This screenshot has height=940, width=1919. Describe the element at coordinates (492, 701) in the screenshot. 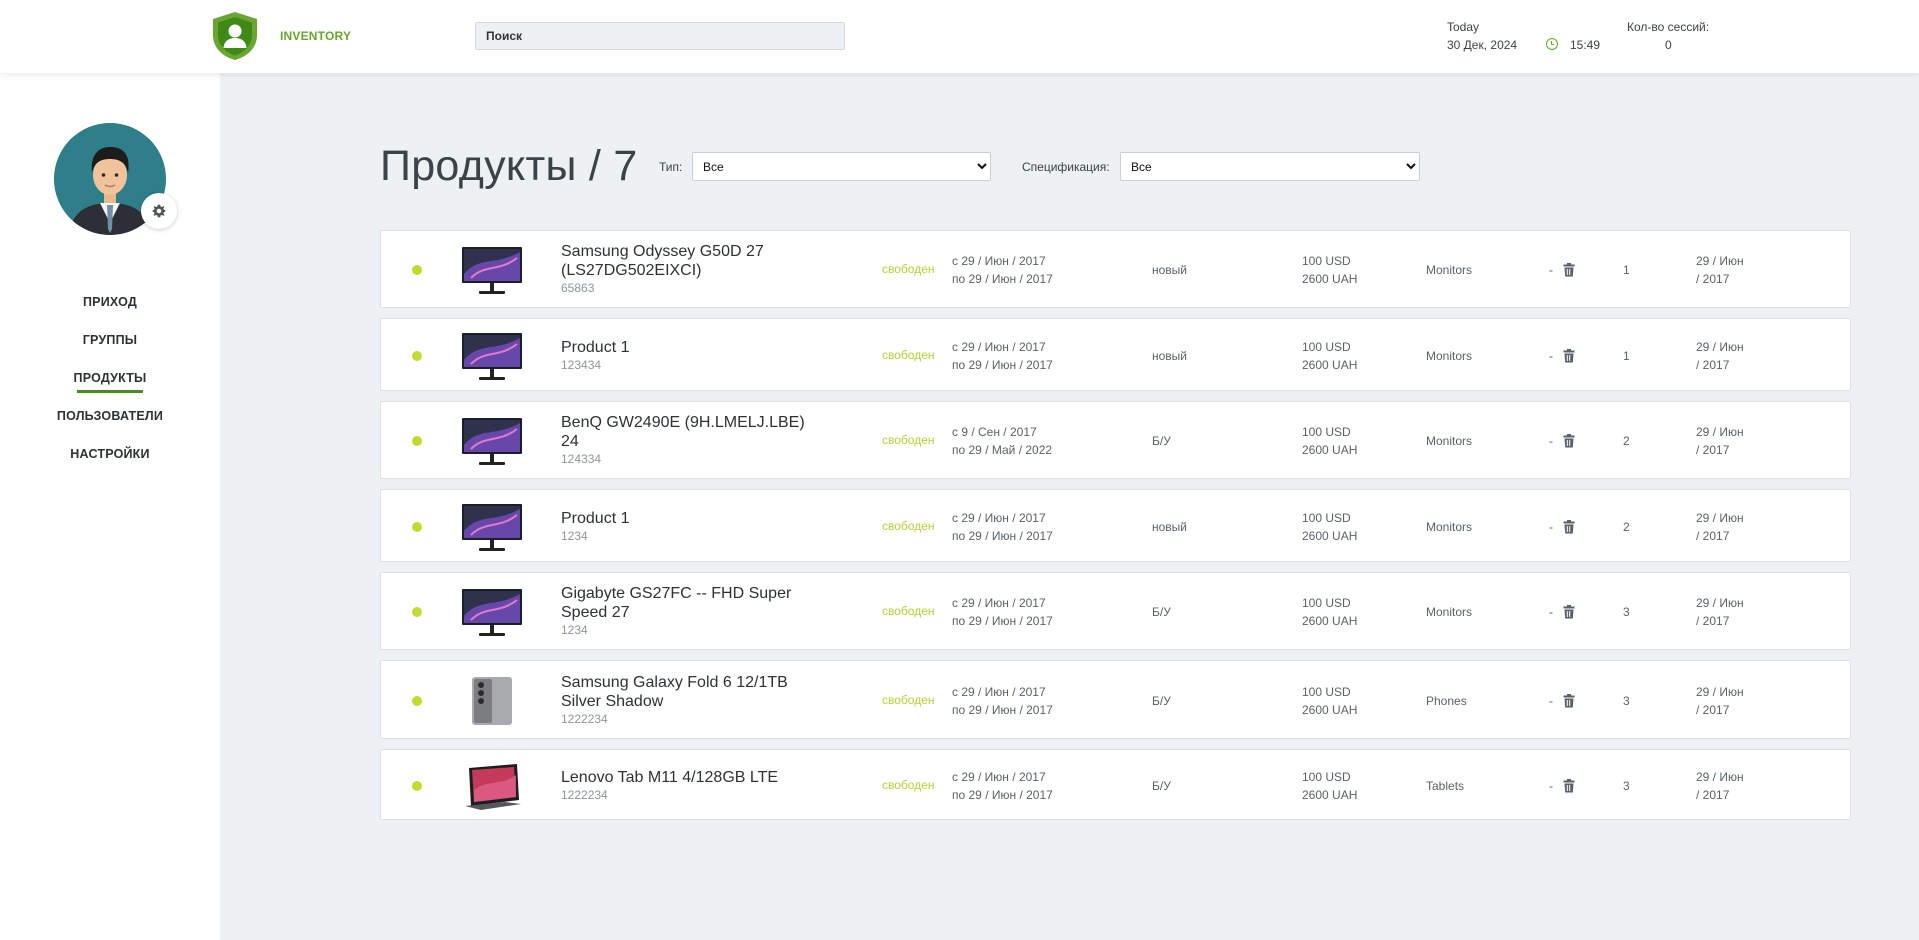

I see `phone-icon` at that location.